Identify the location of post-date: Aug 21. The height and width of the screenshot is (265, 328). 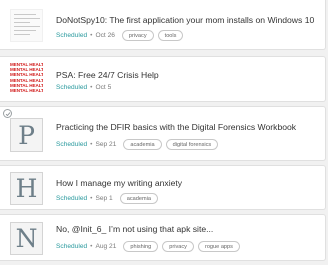
(106, 246).